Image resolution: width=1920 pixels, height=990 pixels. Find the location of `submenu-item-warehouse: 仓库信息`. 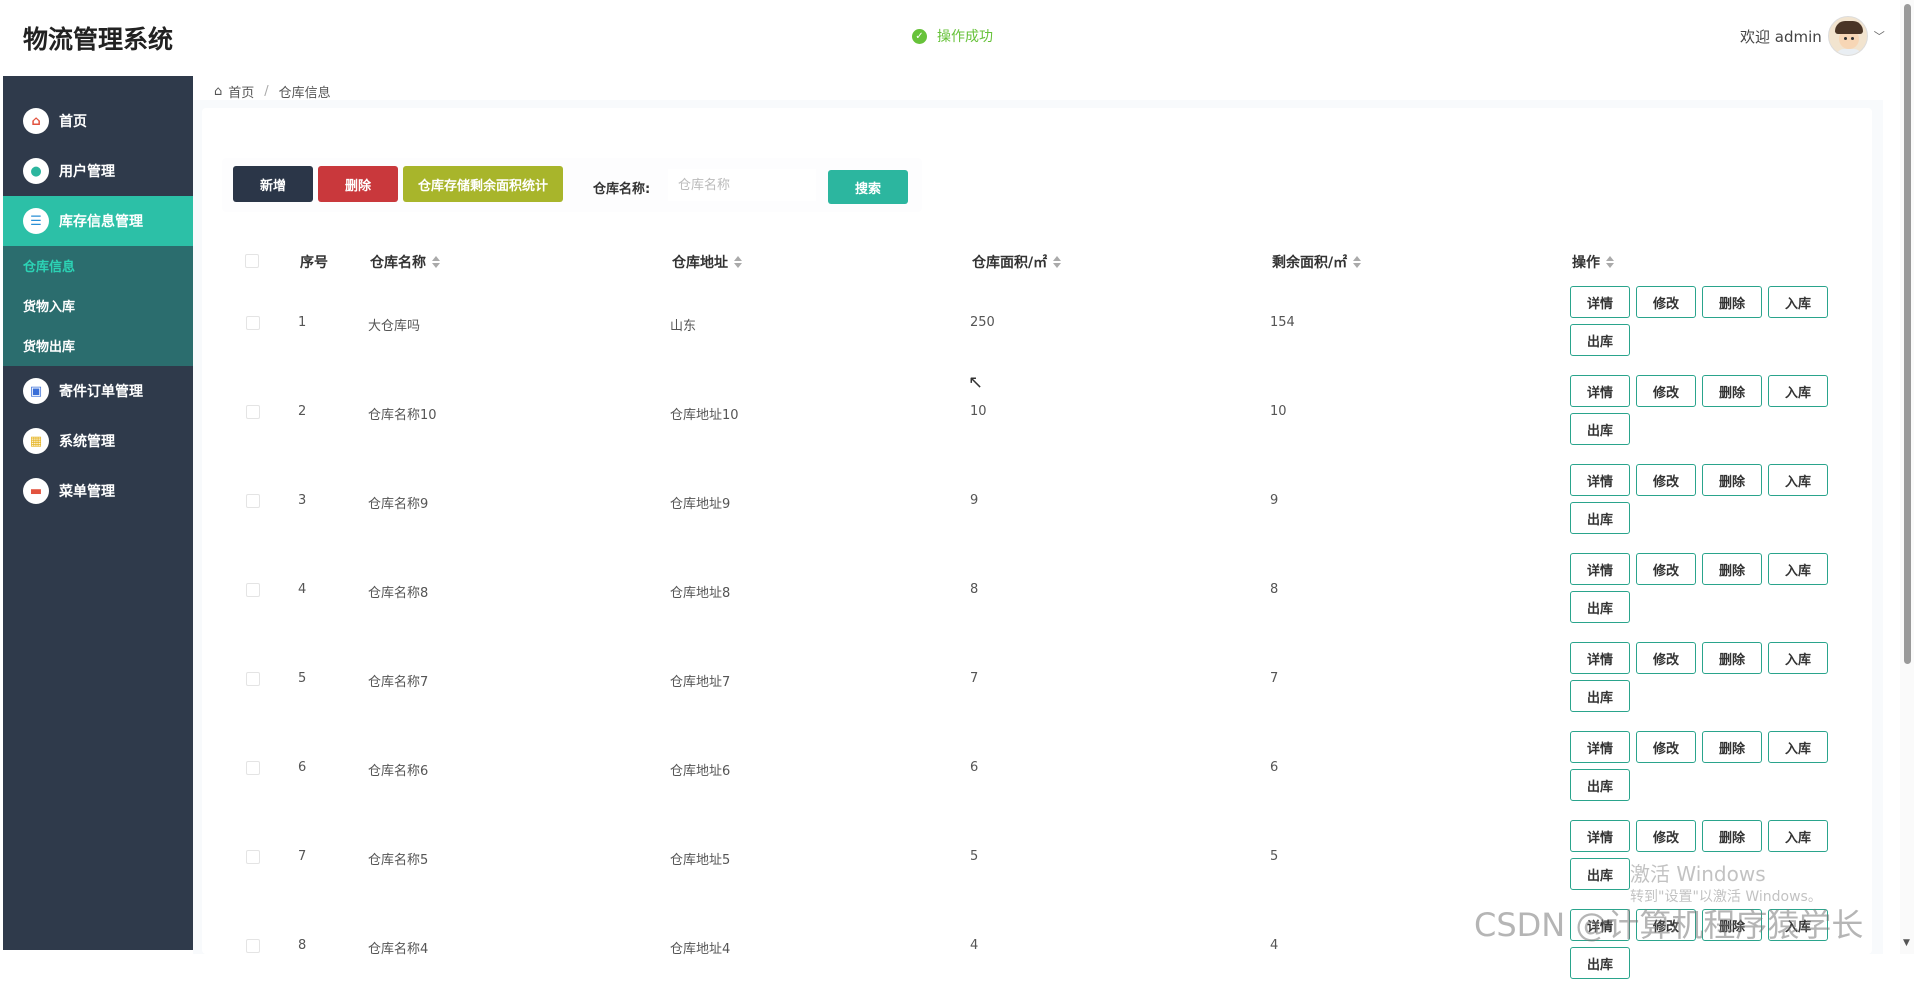

submenu-item-warehouse: 仓库信息 is located at coordinates (49, 265).